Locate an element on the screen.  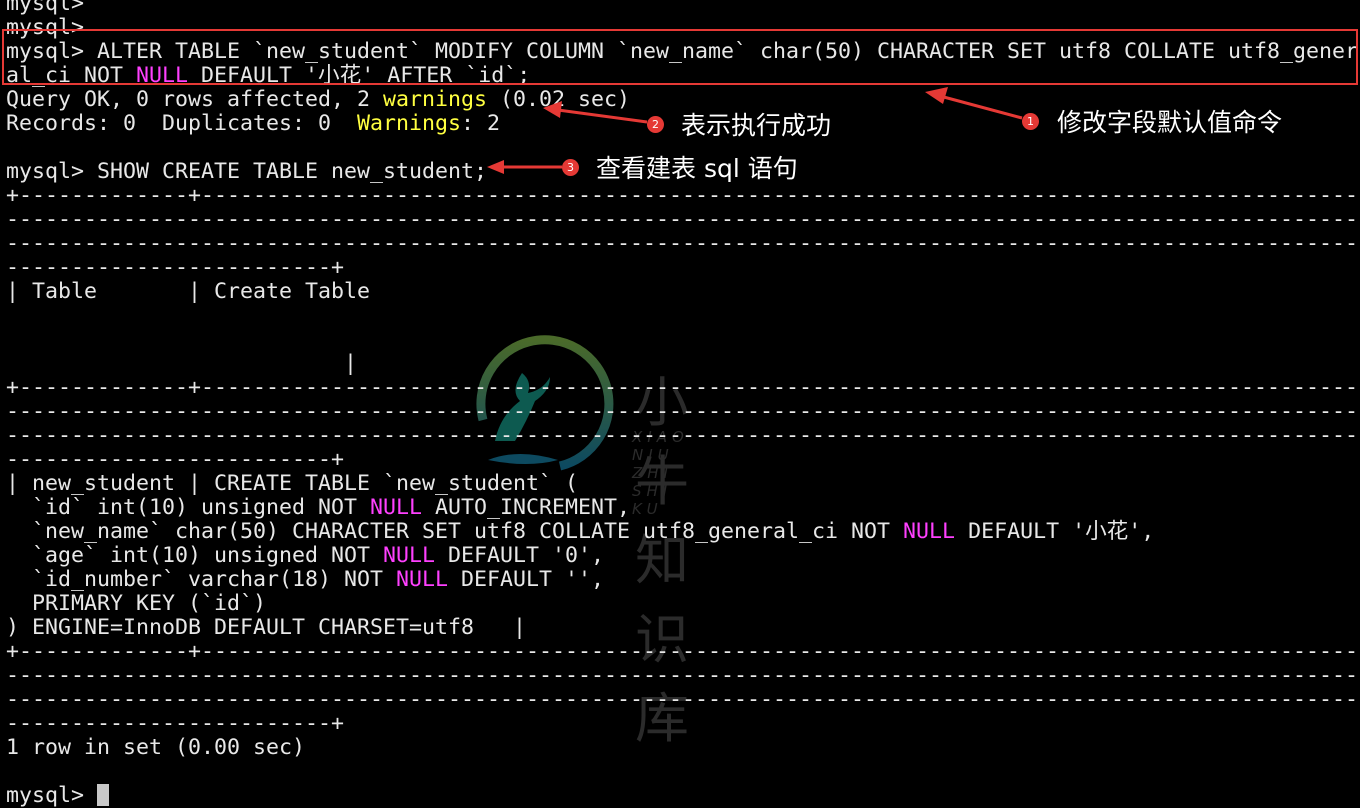
step-badge-1: 1 is located at coordinates (1030, 121).